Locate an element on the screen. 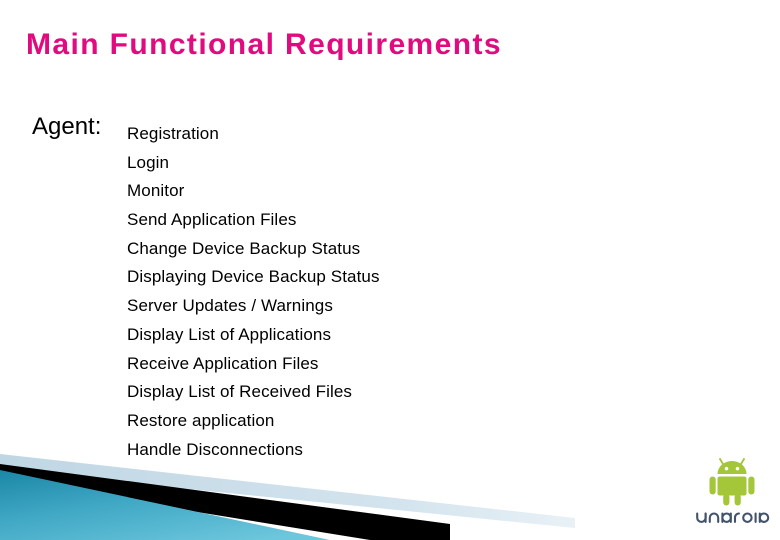  list-item: Restore application is located at coordinates (201, 420).